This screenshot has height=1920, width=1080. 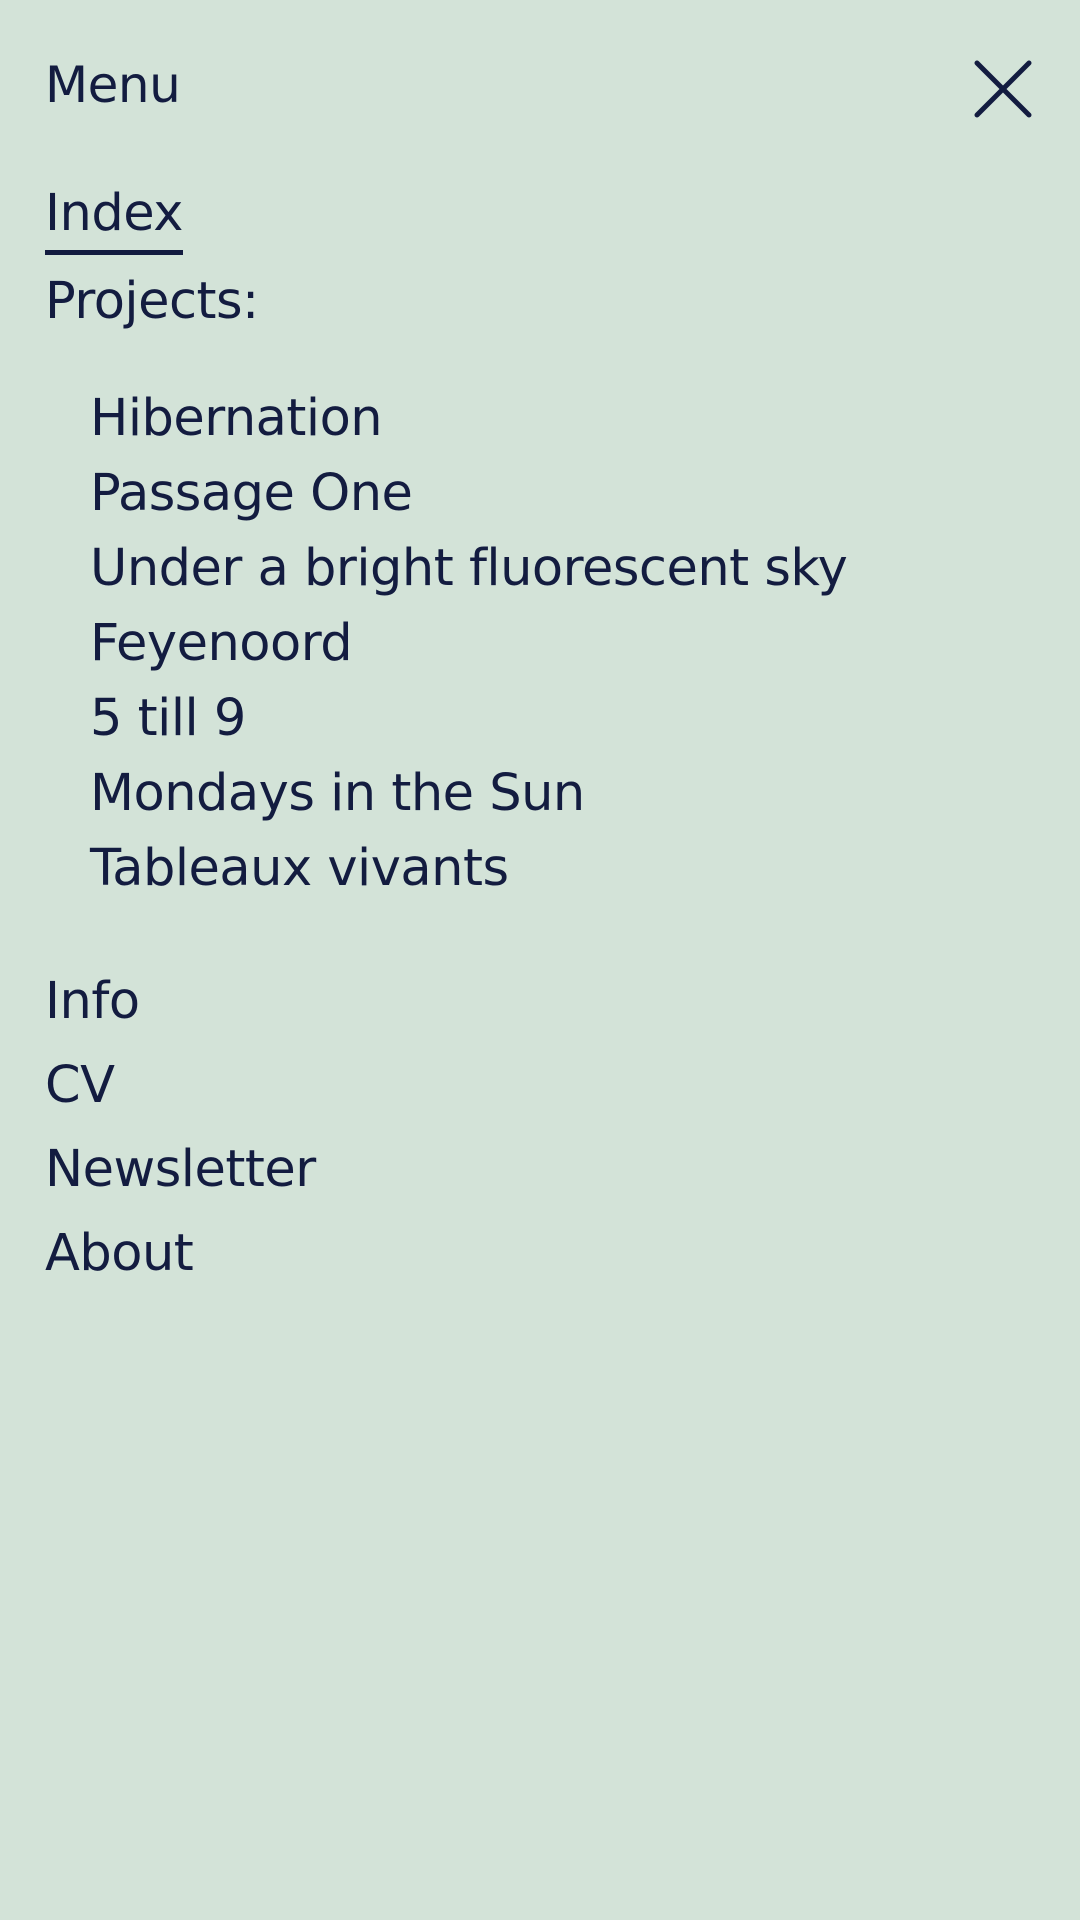 I want to click on project-list-item: Feyenoord, so click(x=562, y=643).